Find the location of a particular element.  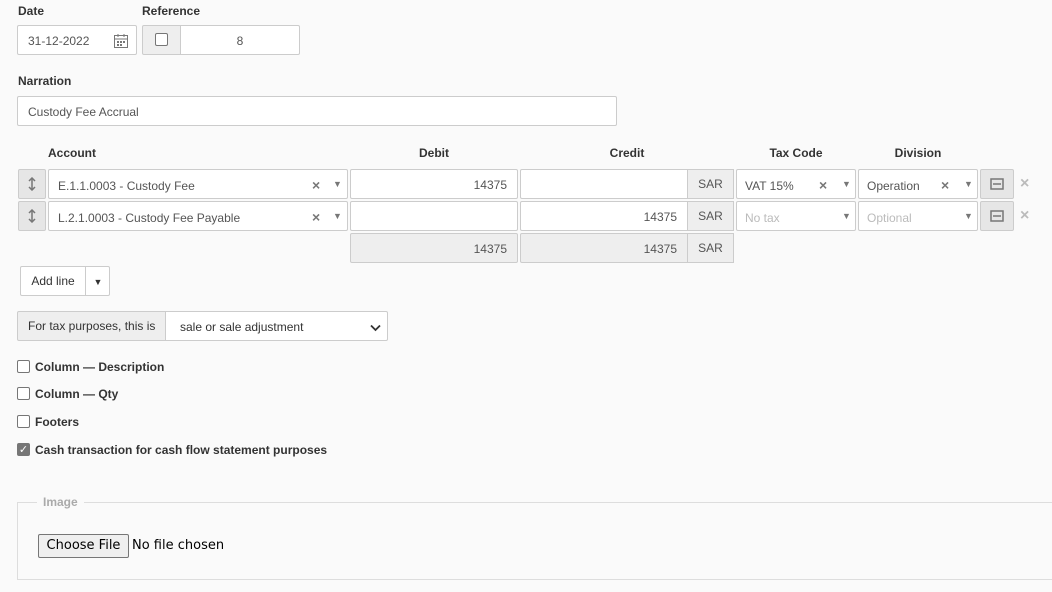

credit-total-value: 14375 is located at coordinates (660, 249).